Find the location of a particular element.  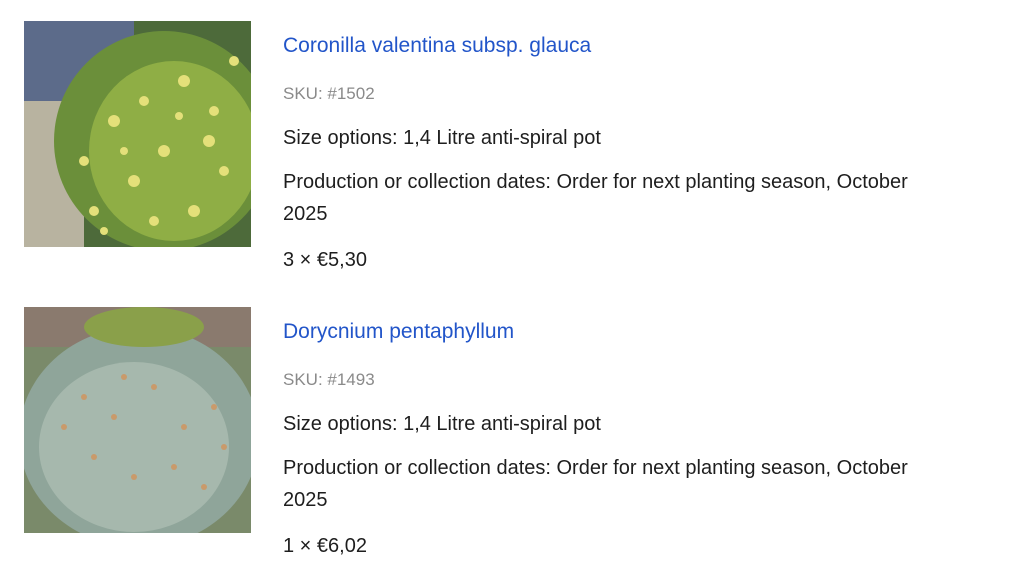

product-sku: SKU: #1493 is located at coordinates (329, 379).